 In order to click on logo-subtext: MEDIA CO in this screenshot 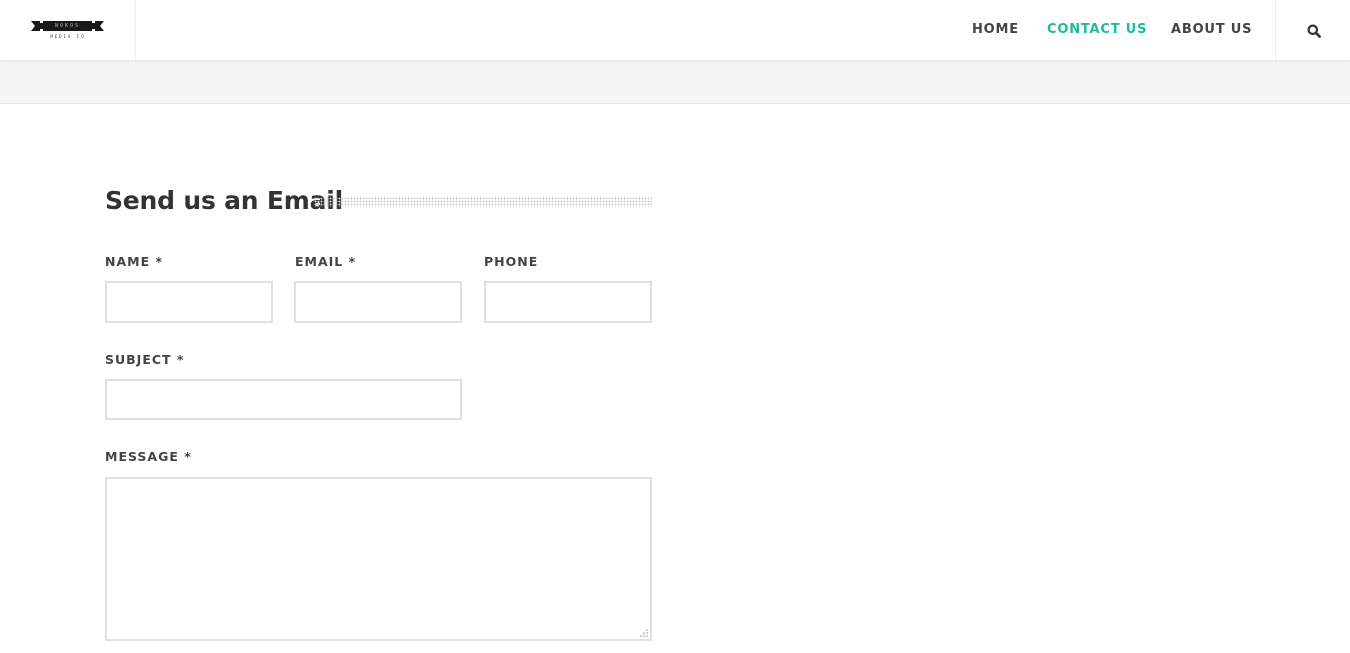, I will do `click(68, 36)`.